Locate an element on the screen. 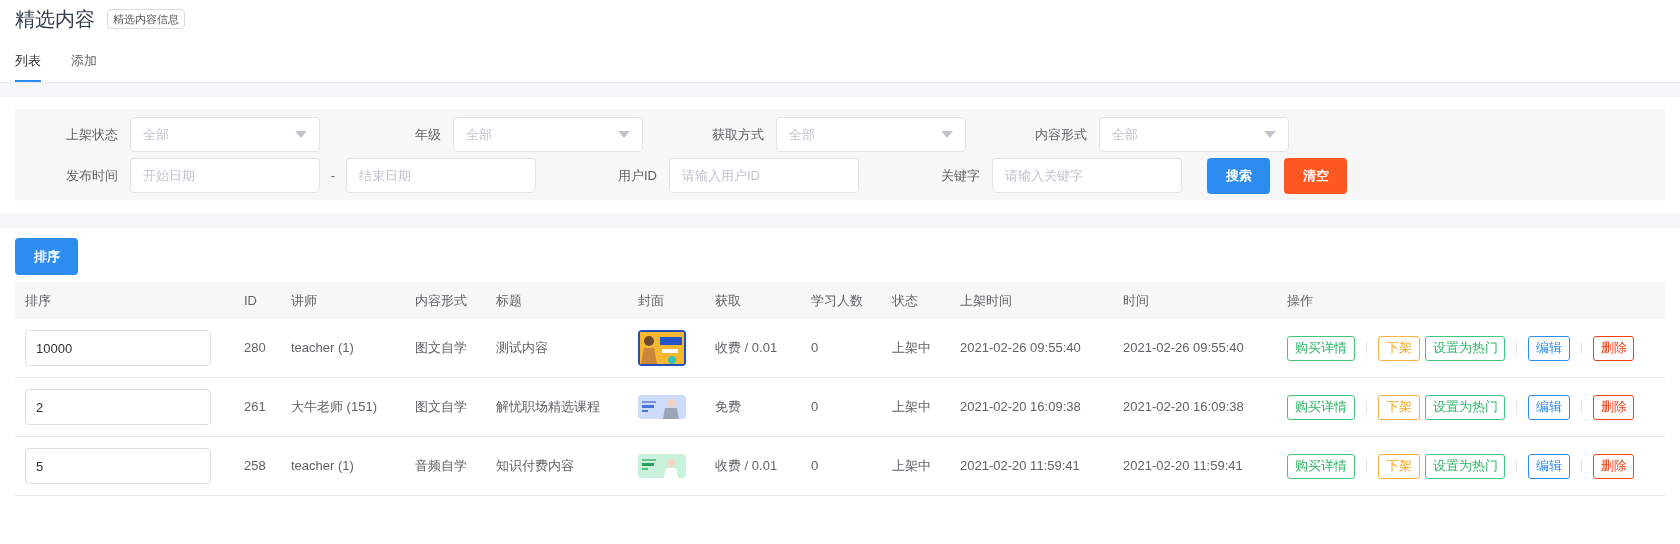 The width and height of the screenshot is (1680, 544). table-cell: 免费 is located at coordinates (728, 407).